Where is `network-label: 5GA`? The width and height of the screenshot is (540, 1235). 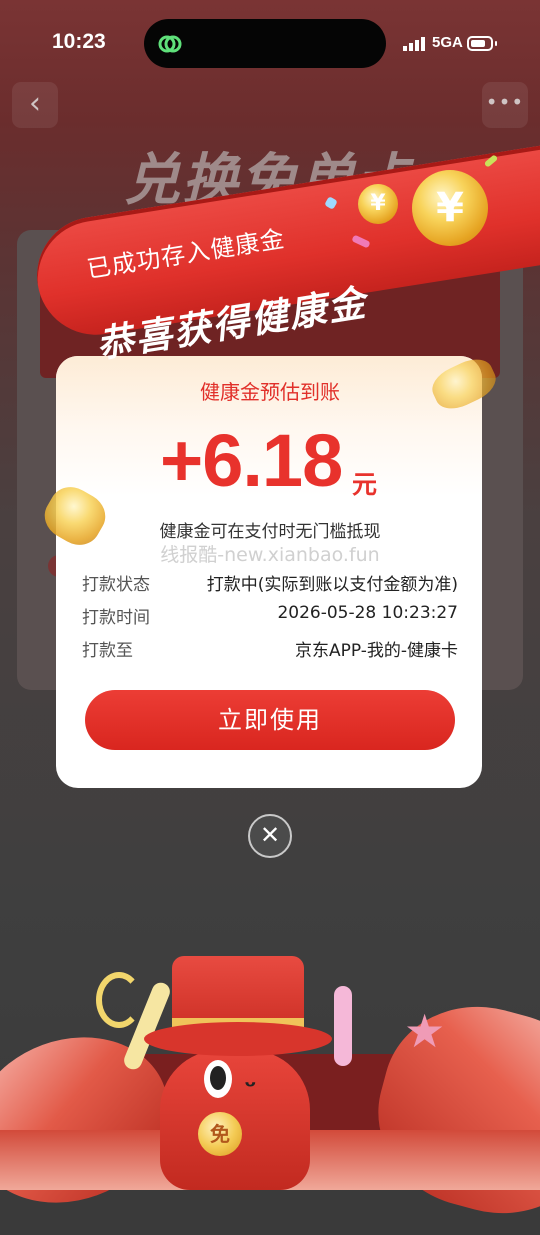
network-label: 5GA is located at coordinates (447, 42).